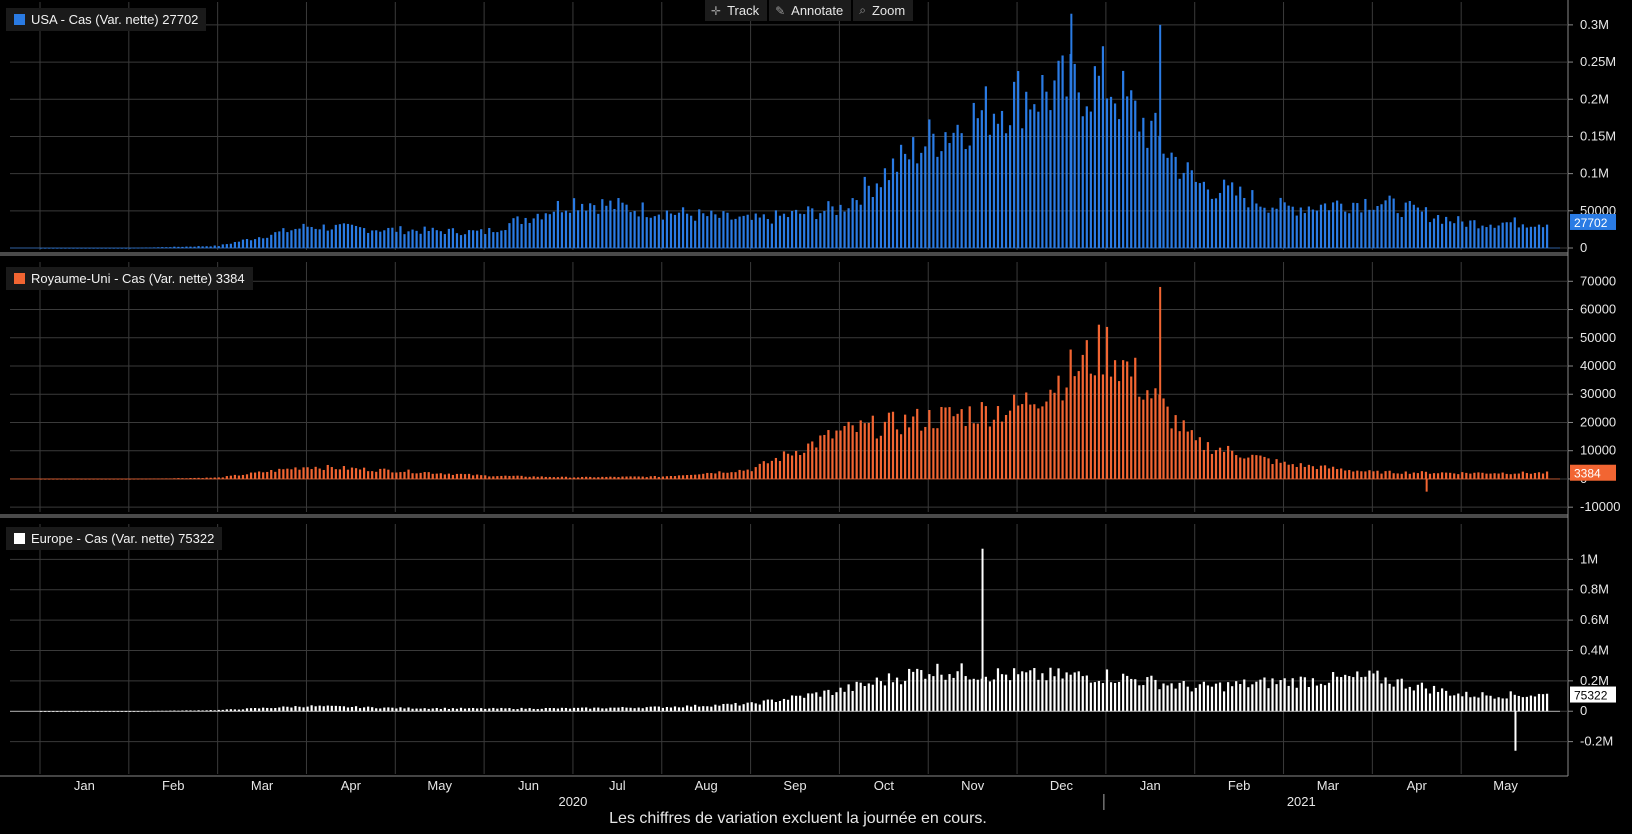 Image resolution: width=1632 pixels, height=834 pixels. I want to click on track-button: ✛ Track, so click(736, 10).